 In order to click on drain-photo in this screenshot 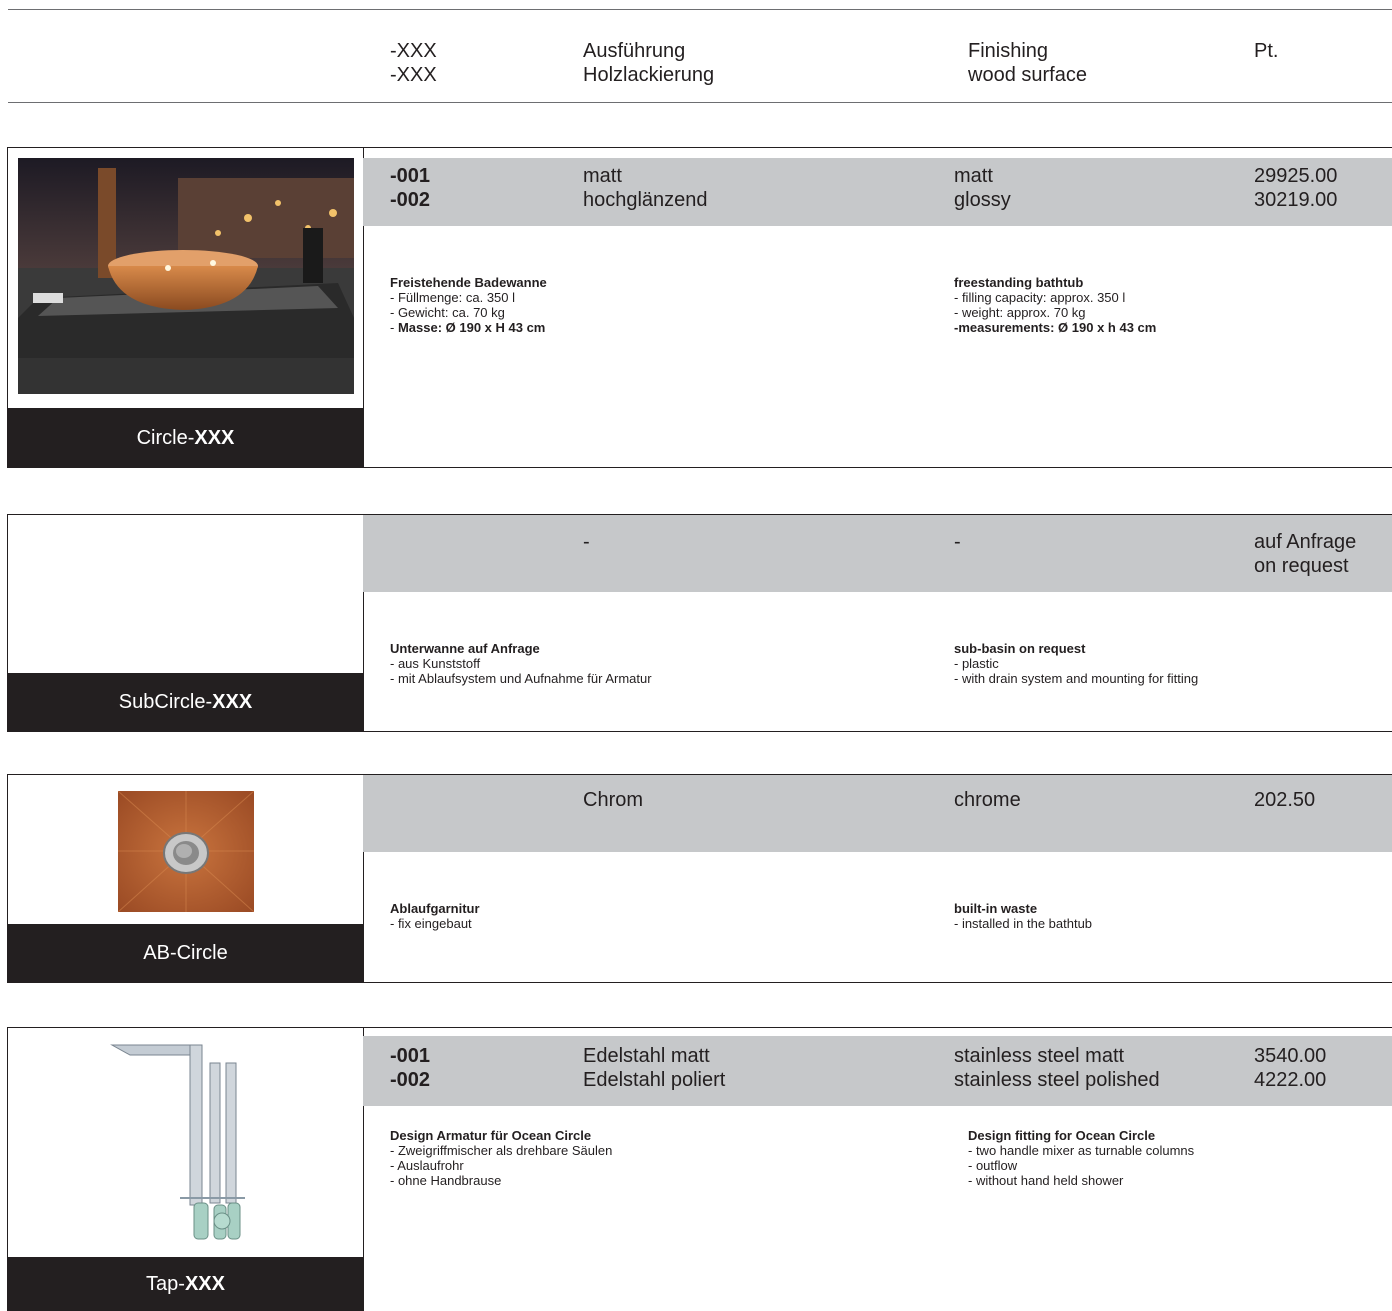, I will do `click(186, 851)`.